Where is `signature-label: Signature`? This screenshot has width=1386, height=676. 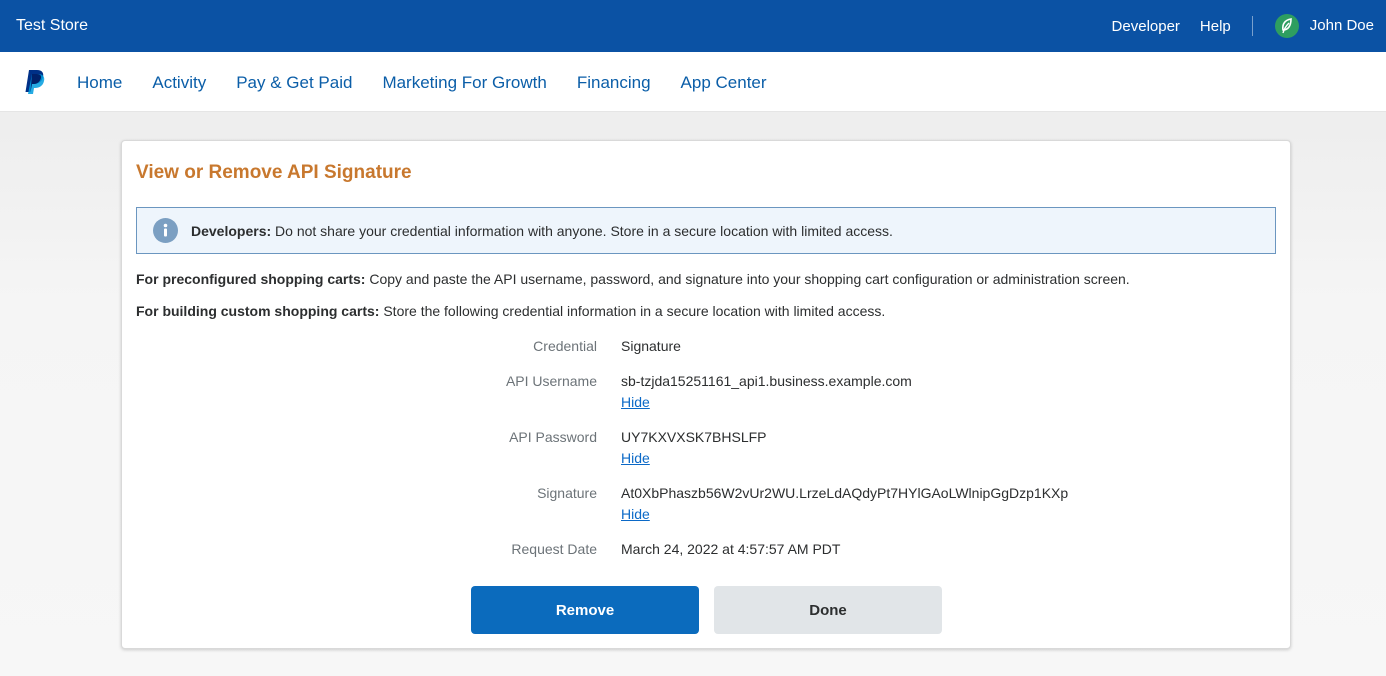 signature-label: Signature is located at coordinates (567, 493).